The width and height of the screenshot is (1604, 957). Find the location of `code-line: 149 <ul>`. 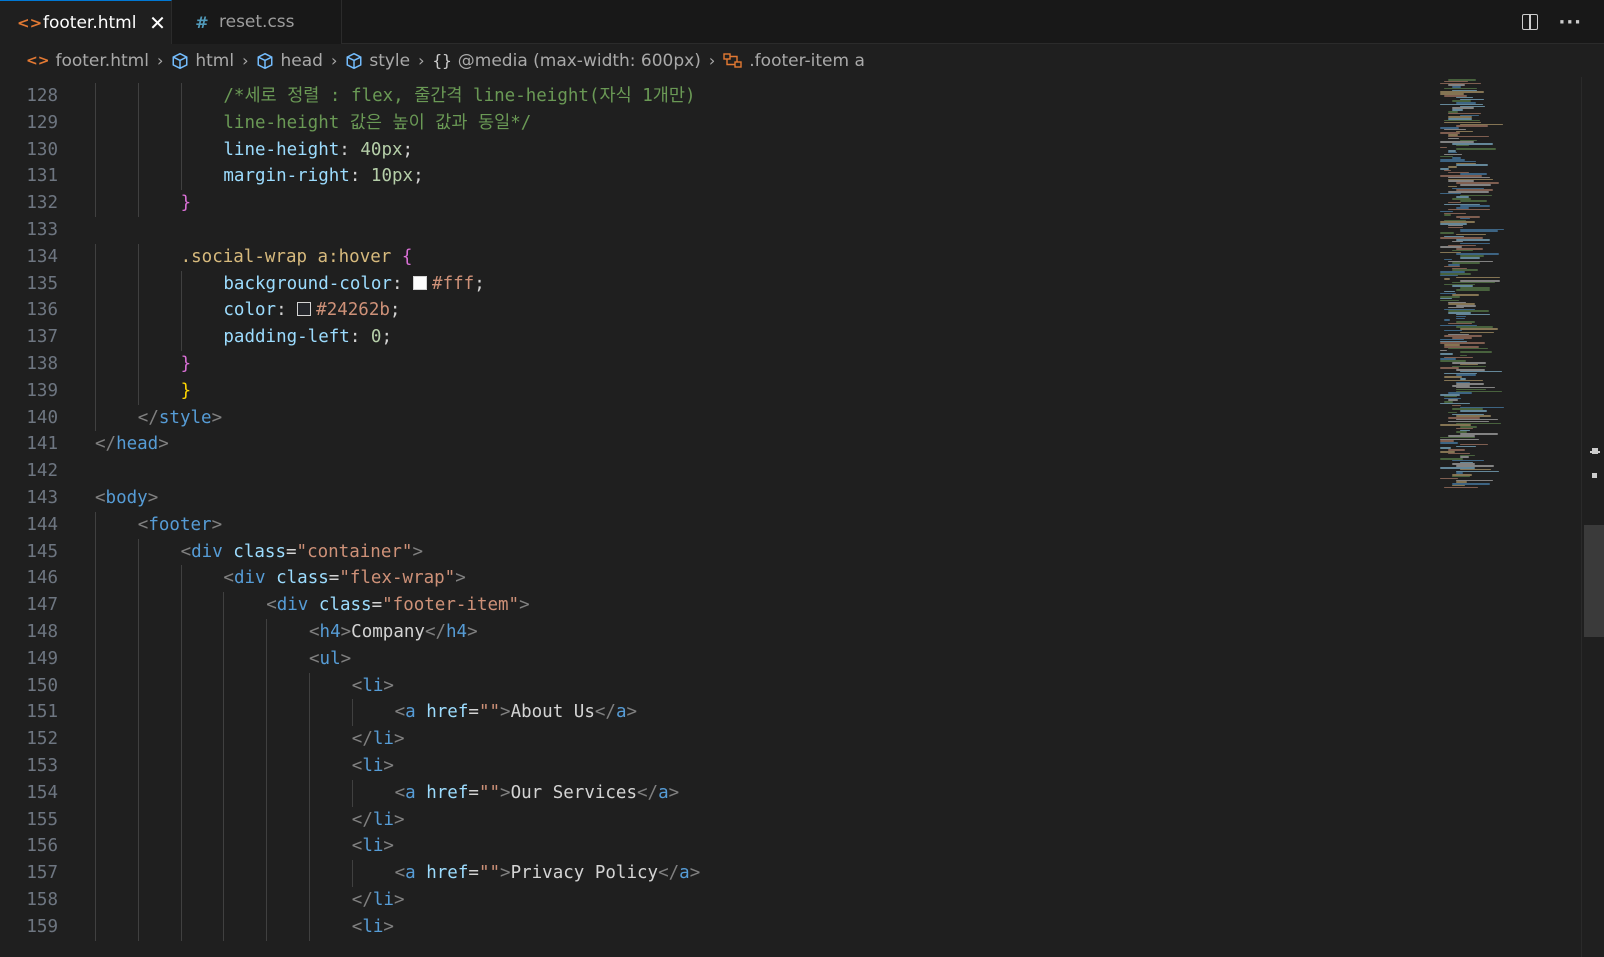

code-line: 149 <ul> is located at coordinates (735, 659).